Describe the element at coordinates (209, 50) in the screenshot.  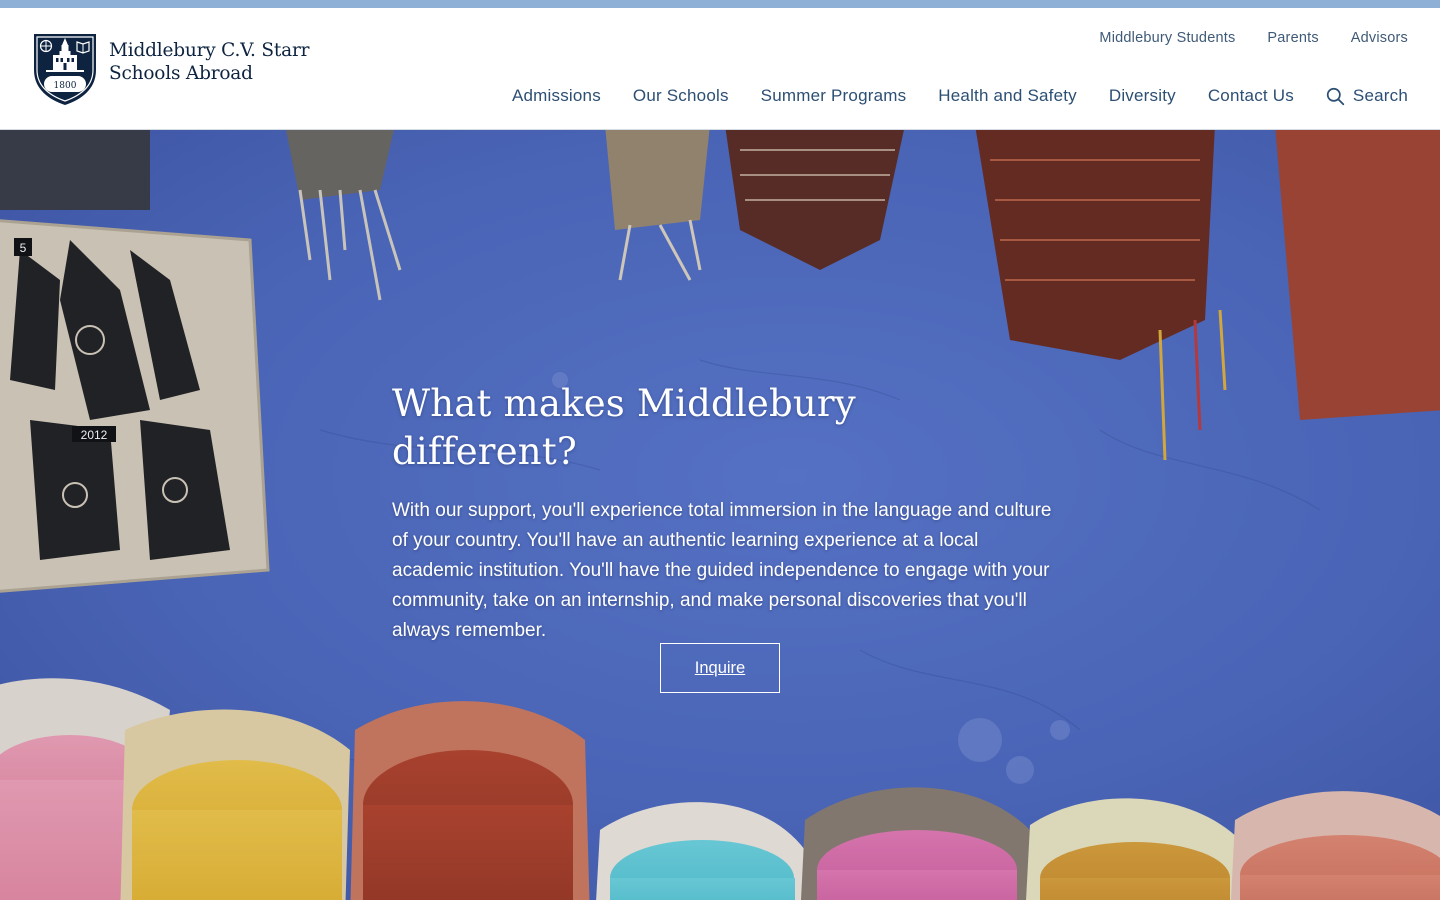
I see `brand-name-line-1: Middlebury C.V. Starr` at that location.